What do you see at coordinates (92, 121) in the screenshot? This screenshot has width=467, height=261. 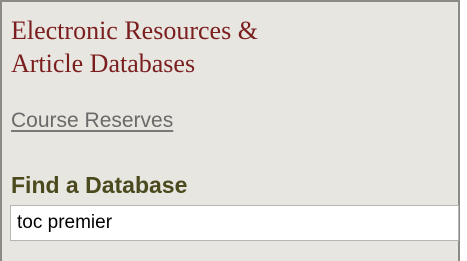 I see `course-reserves-link: Course Reserves` at bounding box center [92, 121].